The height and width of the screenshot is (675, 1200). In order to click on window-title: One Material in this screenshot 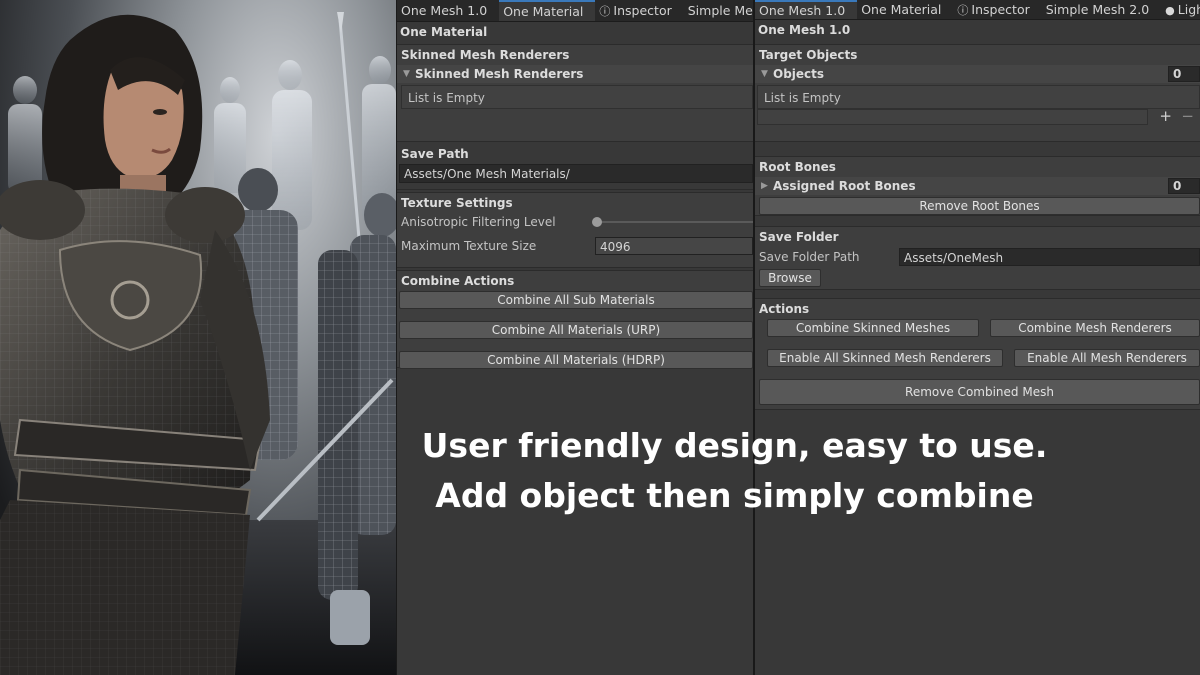, I will do `click(444, 32)`.